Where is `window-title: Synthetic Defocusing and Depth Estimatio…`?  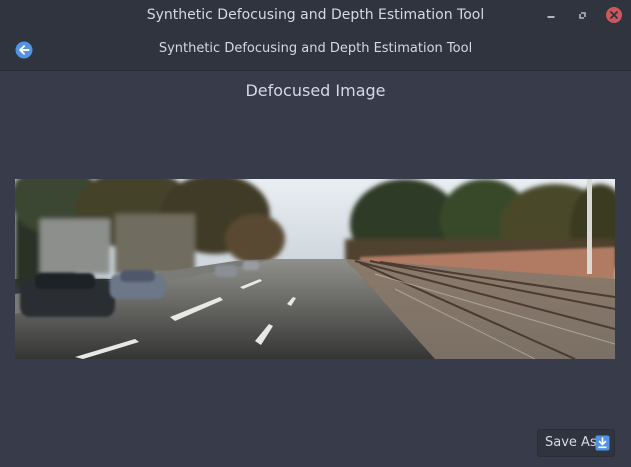 window-title: Synthetic Defocusing and Depth Estimatio… is located at coordinates (315, 15).